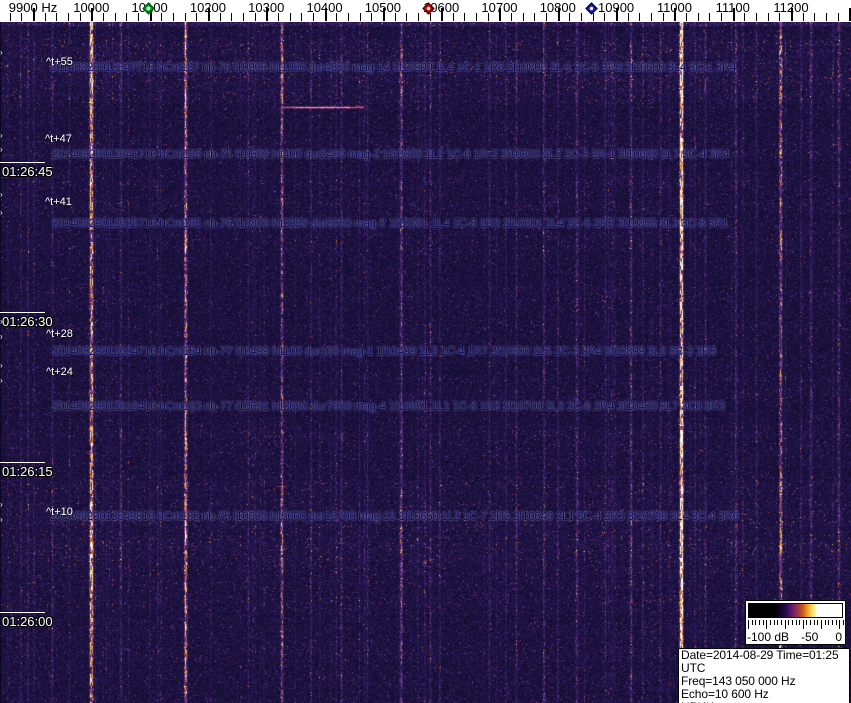  Describe the element at coordinates (27, 471) in the screenshot. I see `time-label: 01:26:15` at that location.